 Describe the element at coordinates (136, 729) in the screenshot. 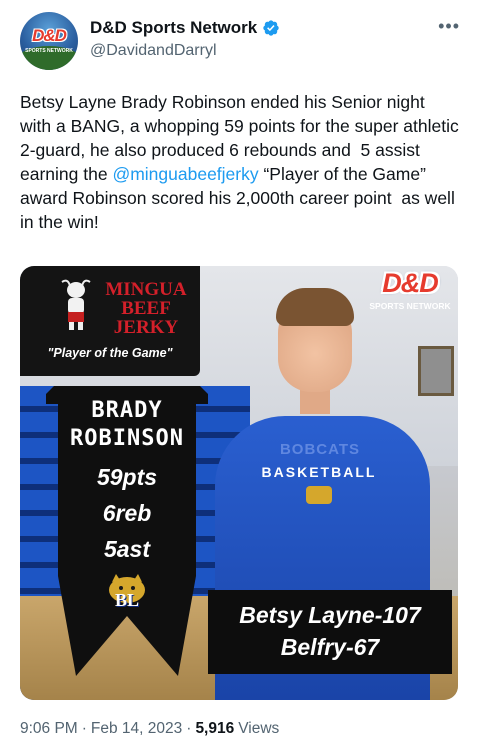

I see `tweet-date: Feb 14, 2023` at that location.